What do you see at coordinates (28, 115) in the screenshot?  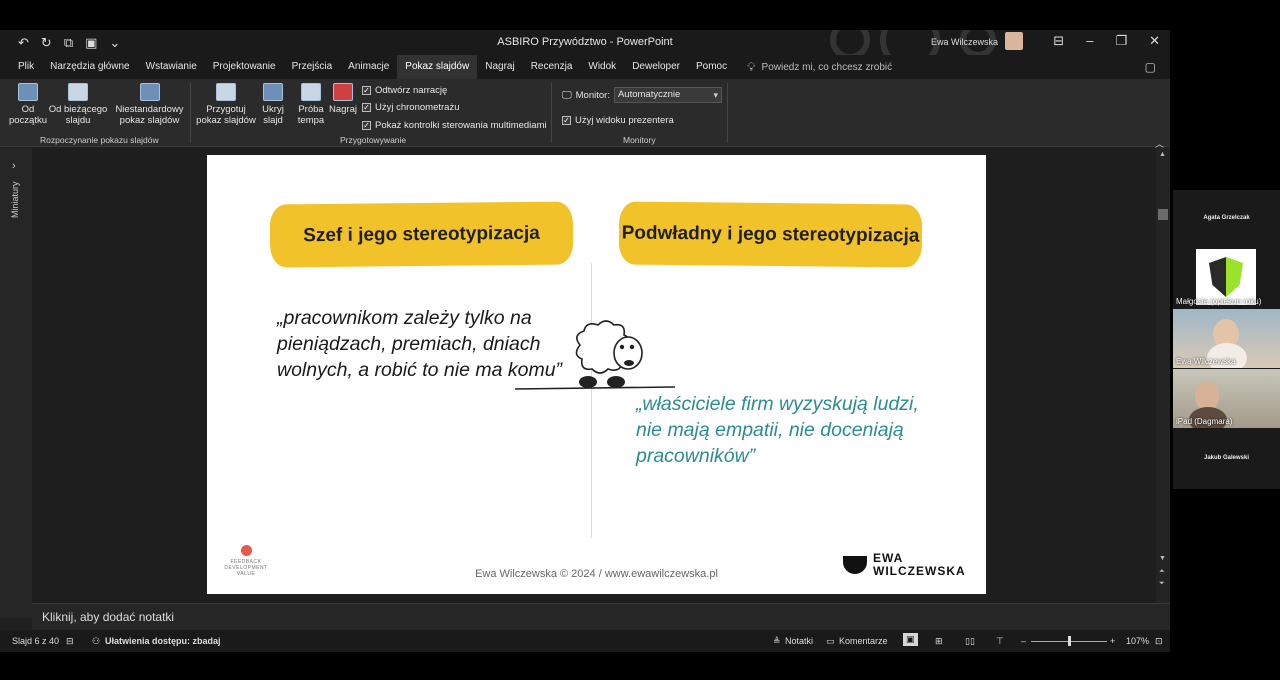 I see `from-beginning-label: Od początku` at bounding box center [28, 115].